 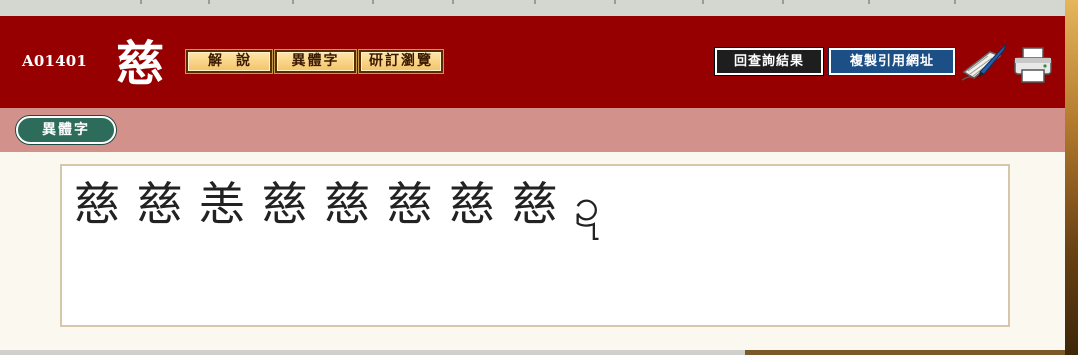 What do you see at coordinates (1033, 65) in the screenshot?
I see `printer-icon` at bounding box center [1033, 65].